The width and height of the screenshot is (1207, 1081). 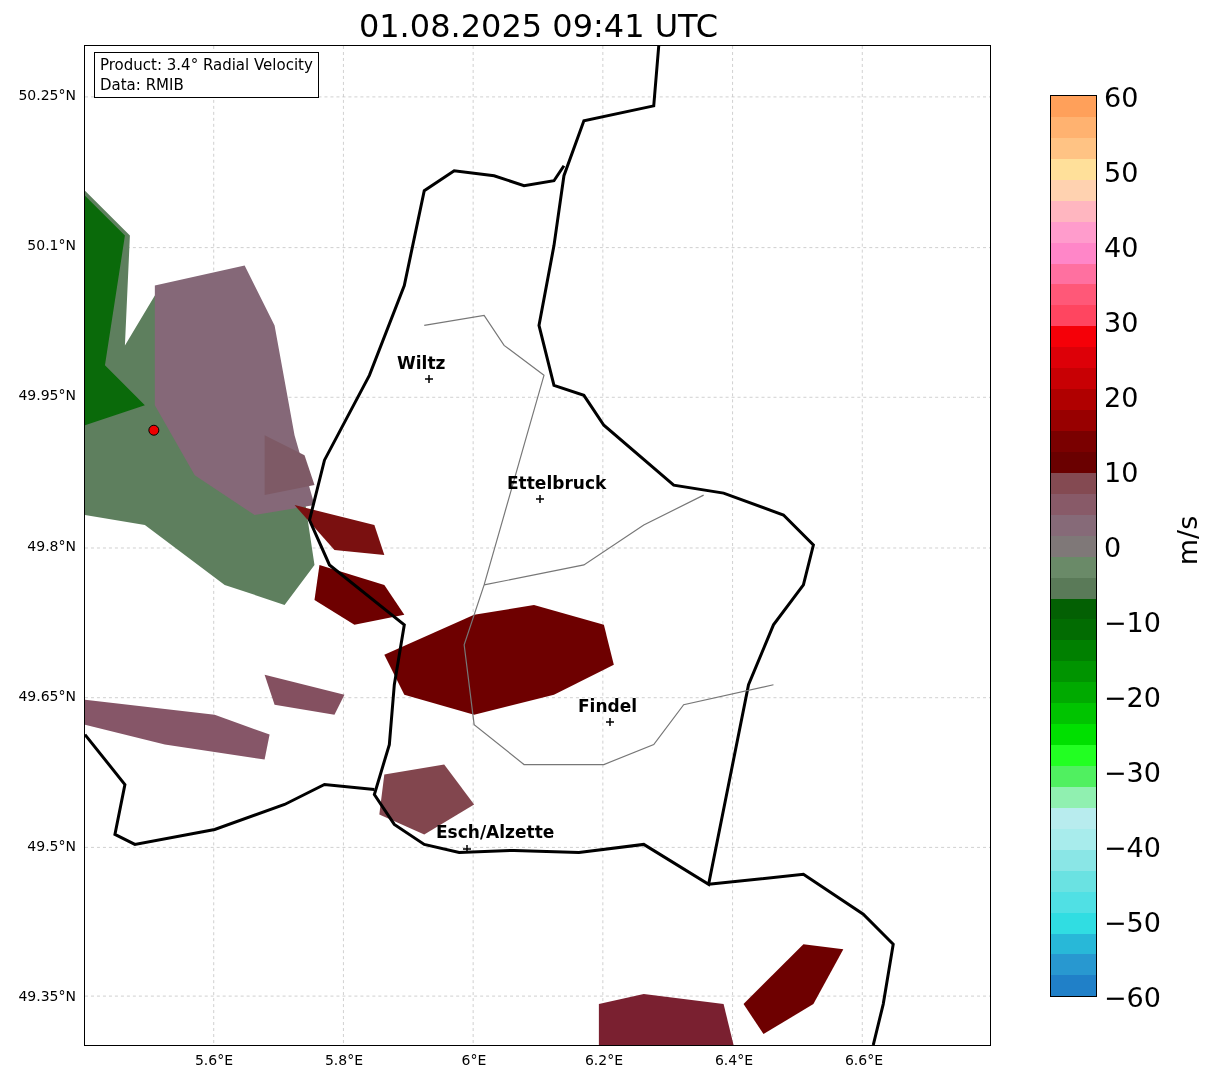 What do you see at coordinates (1132, 847) in the screenshot?
I see `colorbar-tick-label: −40` at bounding box center [1132, 847].